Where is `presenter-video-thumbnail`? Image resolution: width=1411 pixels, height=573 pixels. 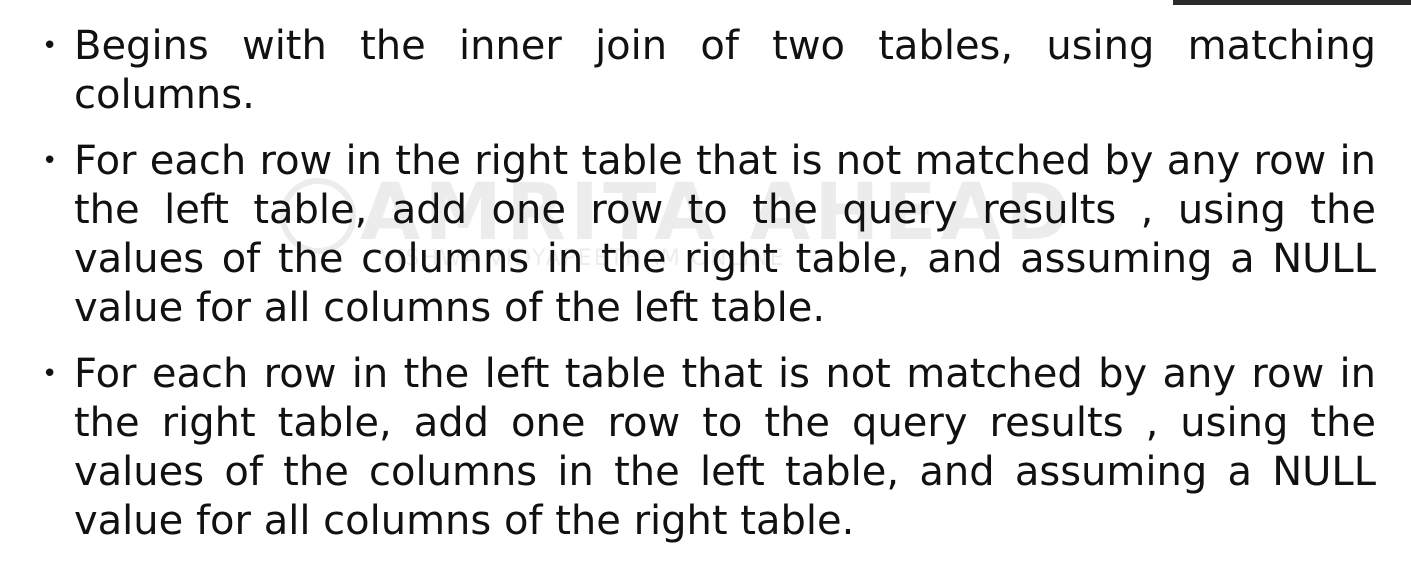
presenter-video-thumbnail is located at coordinates (1292, 2).